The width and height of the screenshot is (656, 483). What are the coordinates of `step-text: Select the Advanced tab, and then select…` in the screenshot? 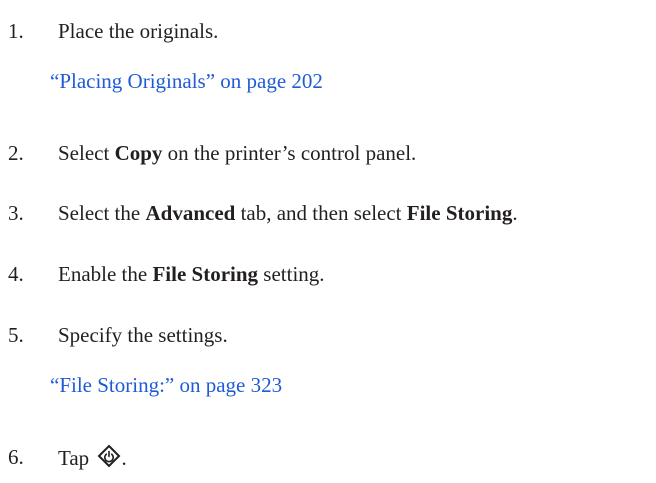 It's located at (288, 213).